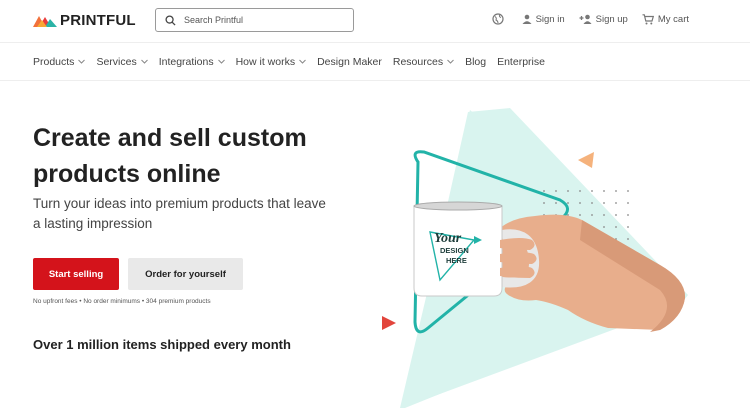  I want to click on nav-item-blog: Blog, so click(475, 62).